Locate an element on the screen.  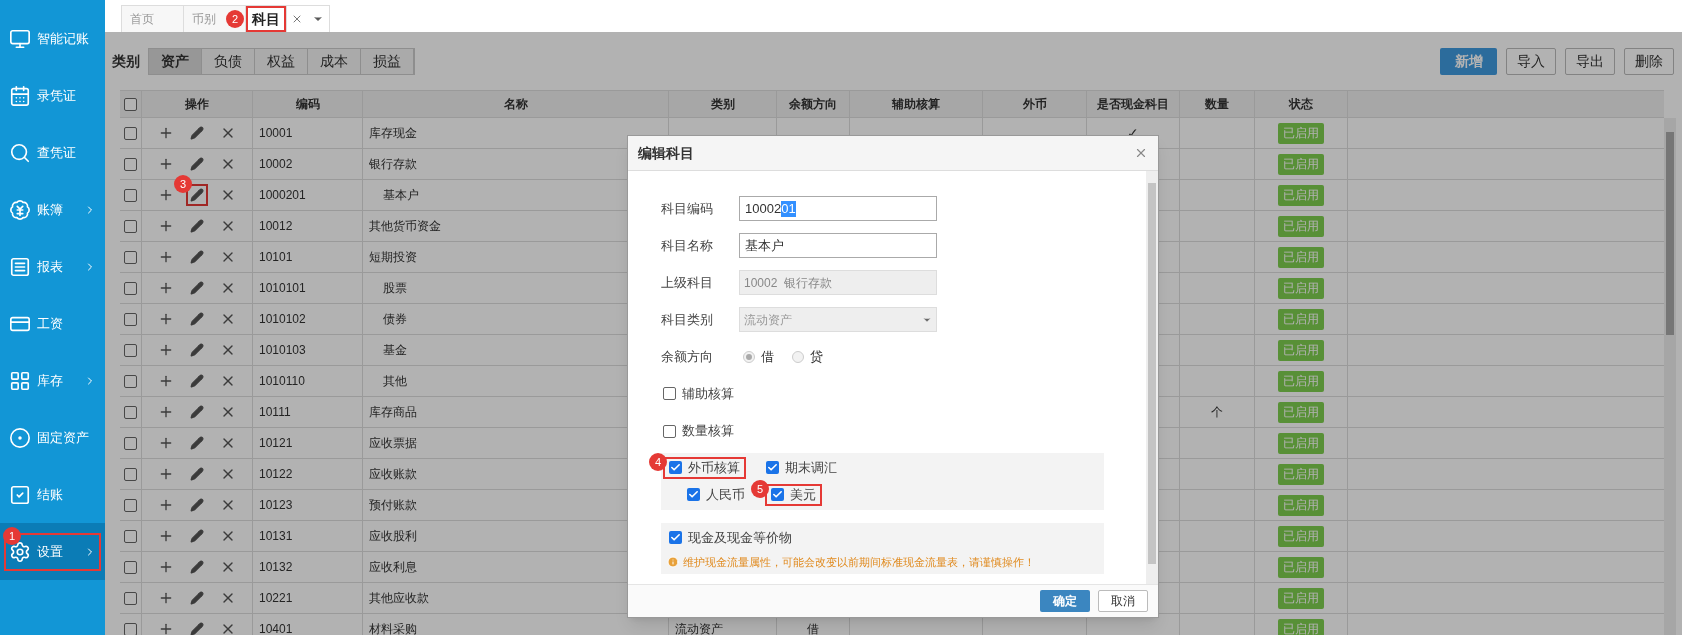
category-tab: 成本 is located at coordinates (334, 61).